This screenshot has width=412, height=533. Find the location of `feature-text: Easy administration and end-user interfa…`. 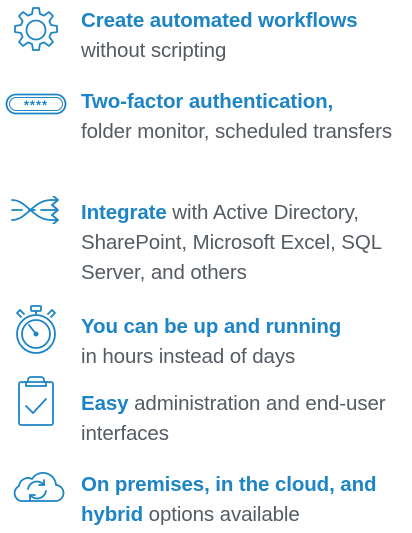

feature-text: Easy administration and end-user interfa… is located at coordinates (246, 419).